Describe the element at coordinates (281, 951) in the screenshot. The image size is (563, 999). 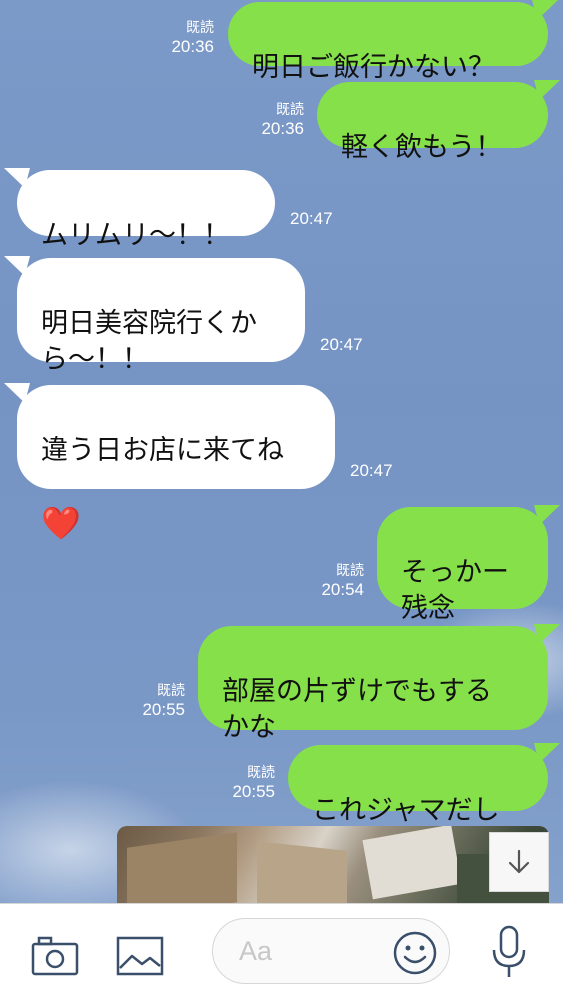
I see `input-bar: Aa` at that location.